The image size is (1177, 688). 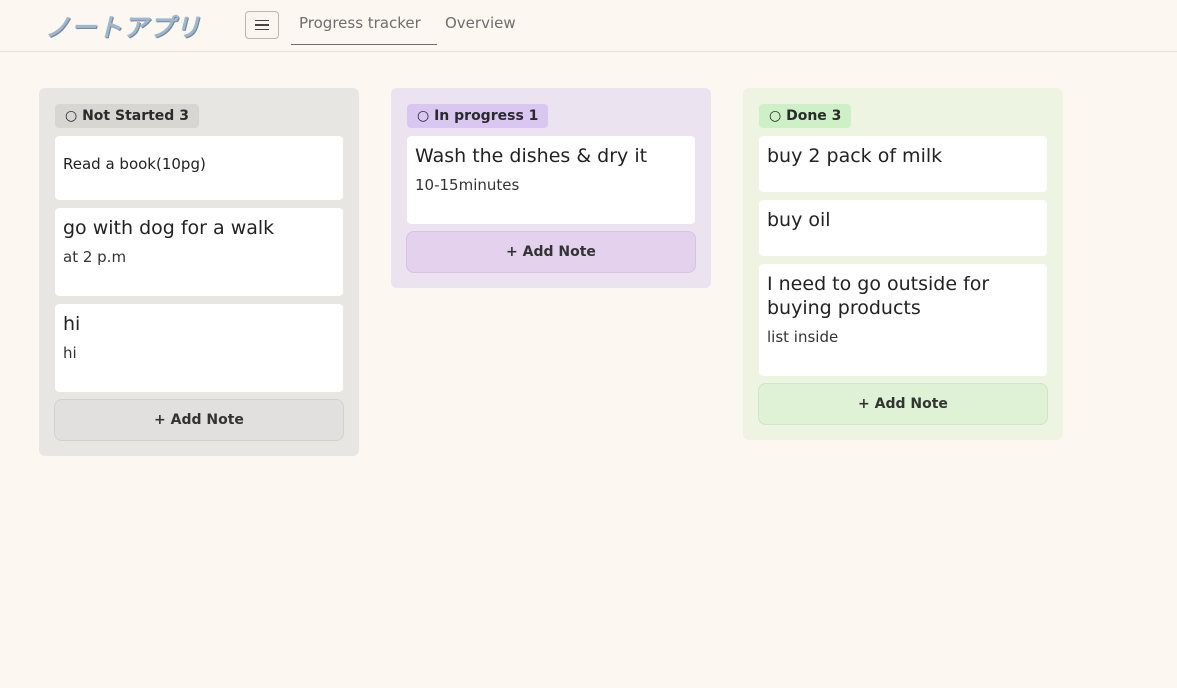 What do you see at coordinates (127, 116) in the screenshot?
I see `status-badge: ○ Not Started 3` at bounding box center [127, 116].